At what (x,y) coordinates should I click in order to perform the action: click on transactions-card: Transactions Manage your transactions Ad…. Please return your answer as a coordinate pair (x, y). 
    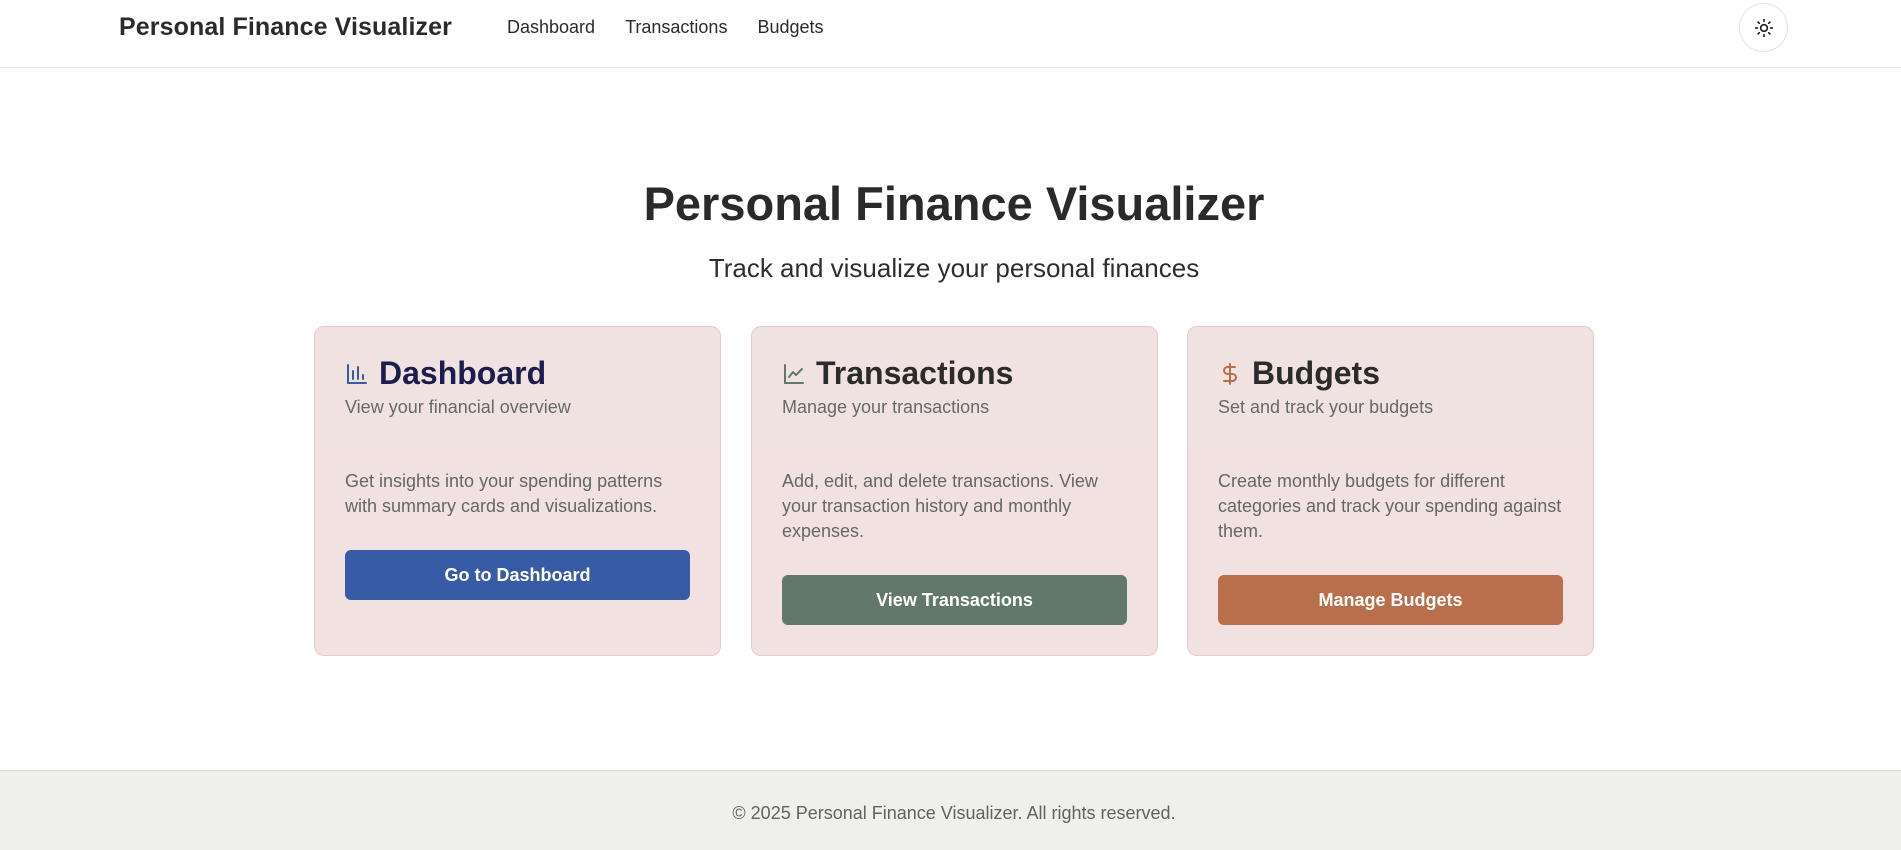
    Looking at the image, I should click on (954, 491).